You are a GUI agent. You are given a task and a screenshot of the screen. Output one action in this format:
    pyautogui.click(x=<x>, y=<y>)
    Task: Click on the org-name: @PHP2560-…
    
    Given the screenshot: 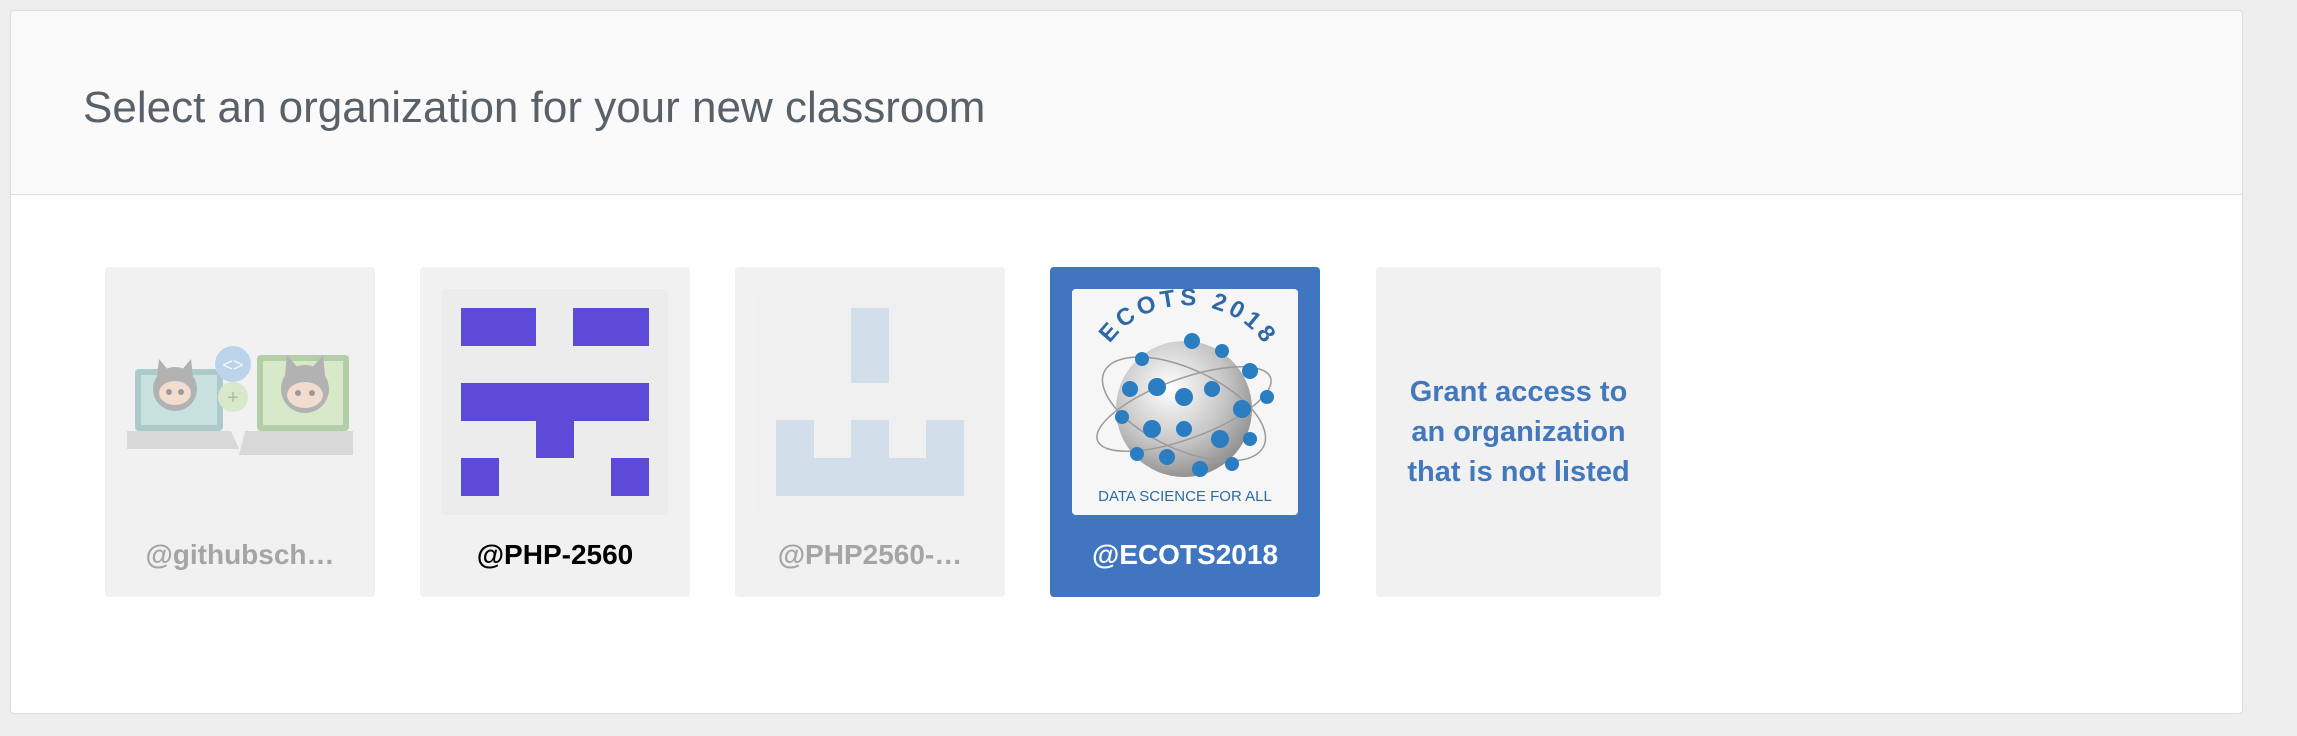 What is the action you would take?
    pyautogui.click(x=870, y=554)
    